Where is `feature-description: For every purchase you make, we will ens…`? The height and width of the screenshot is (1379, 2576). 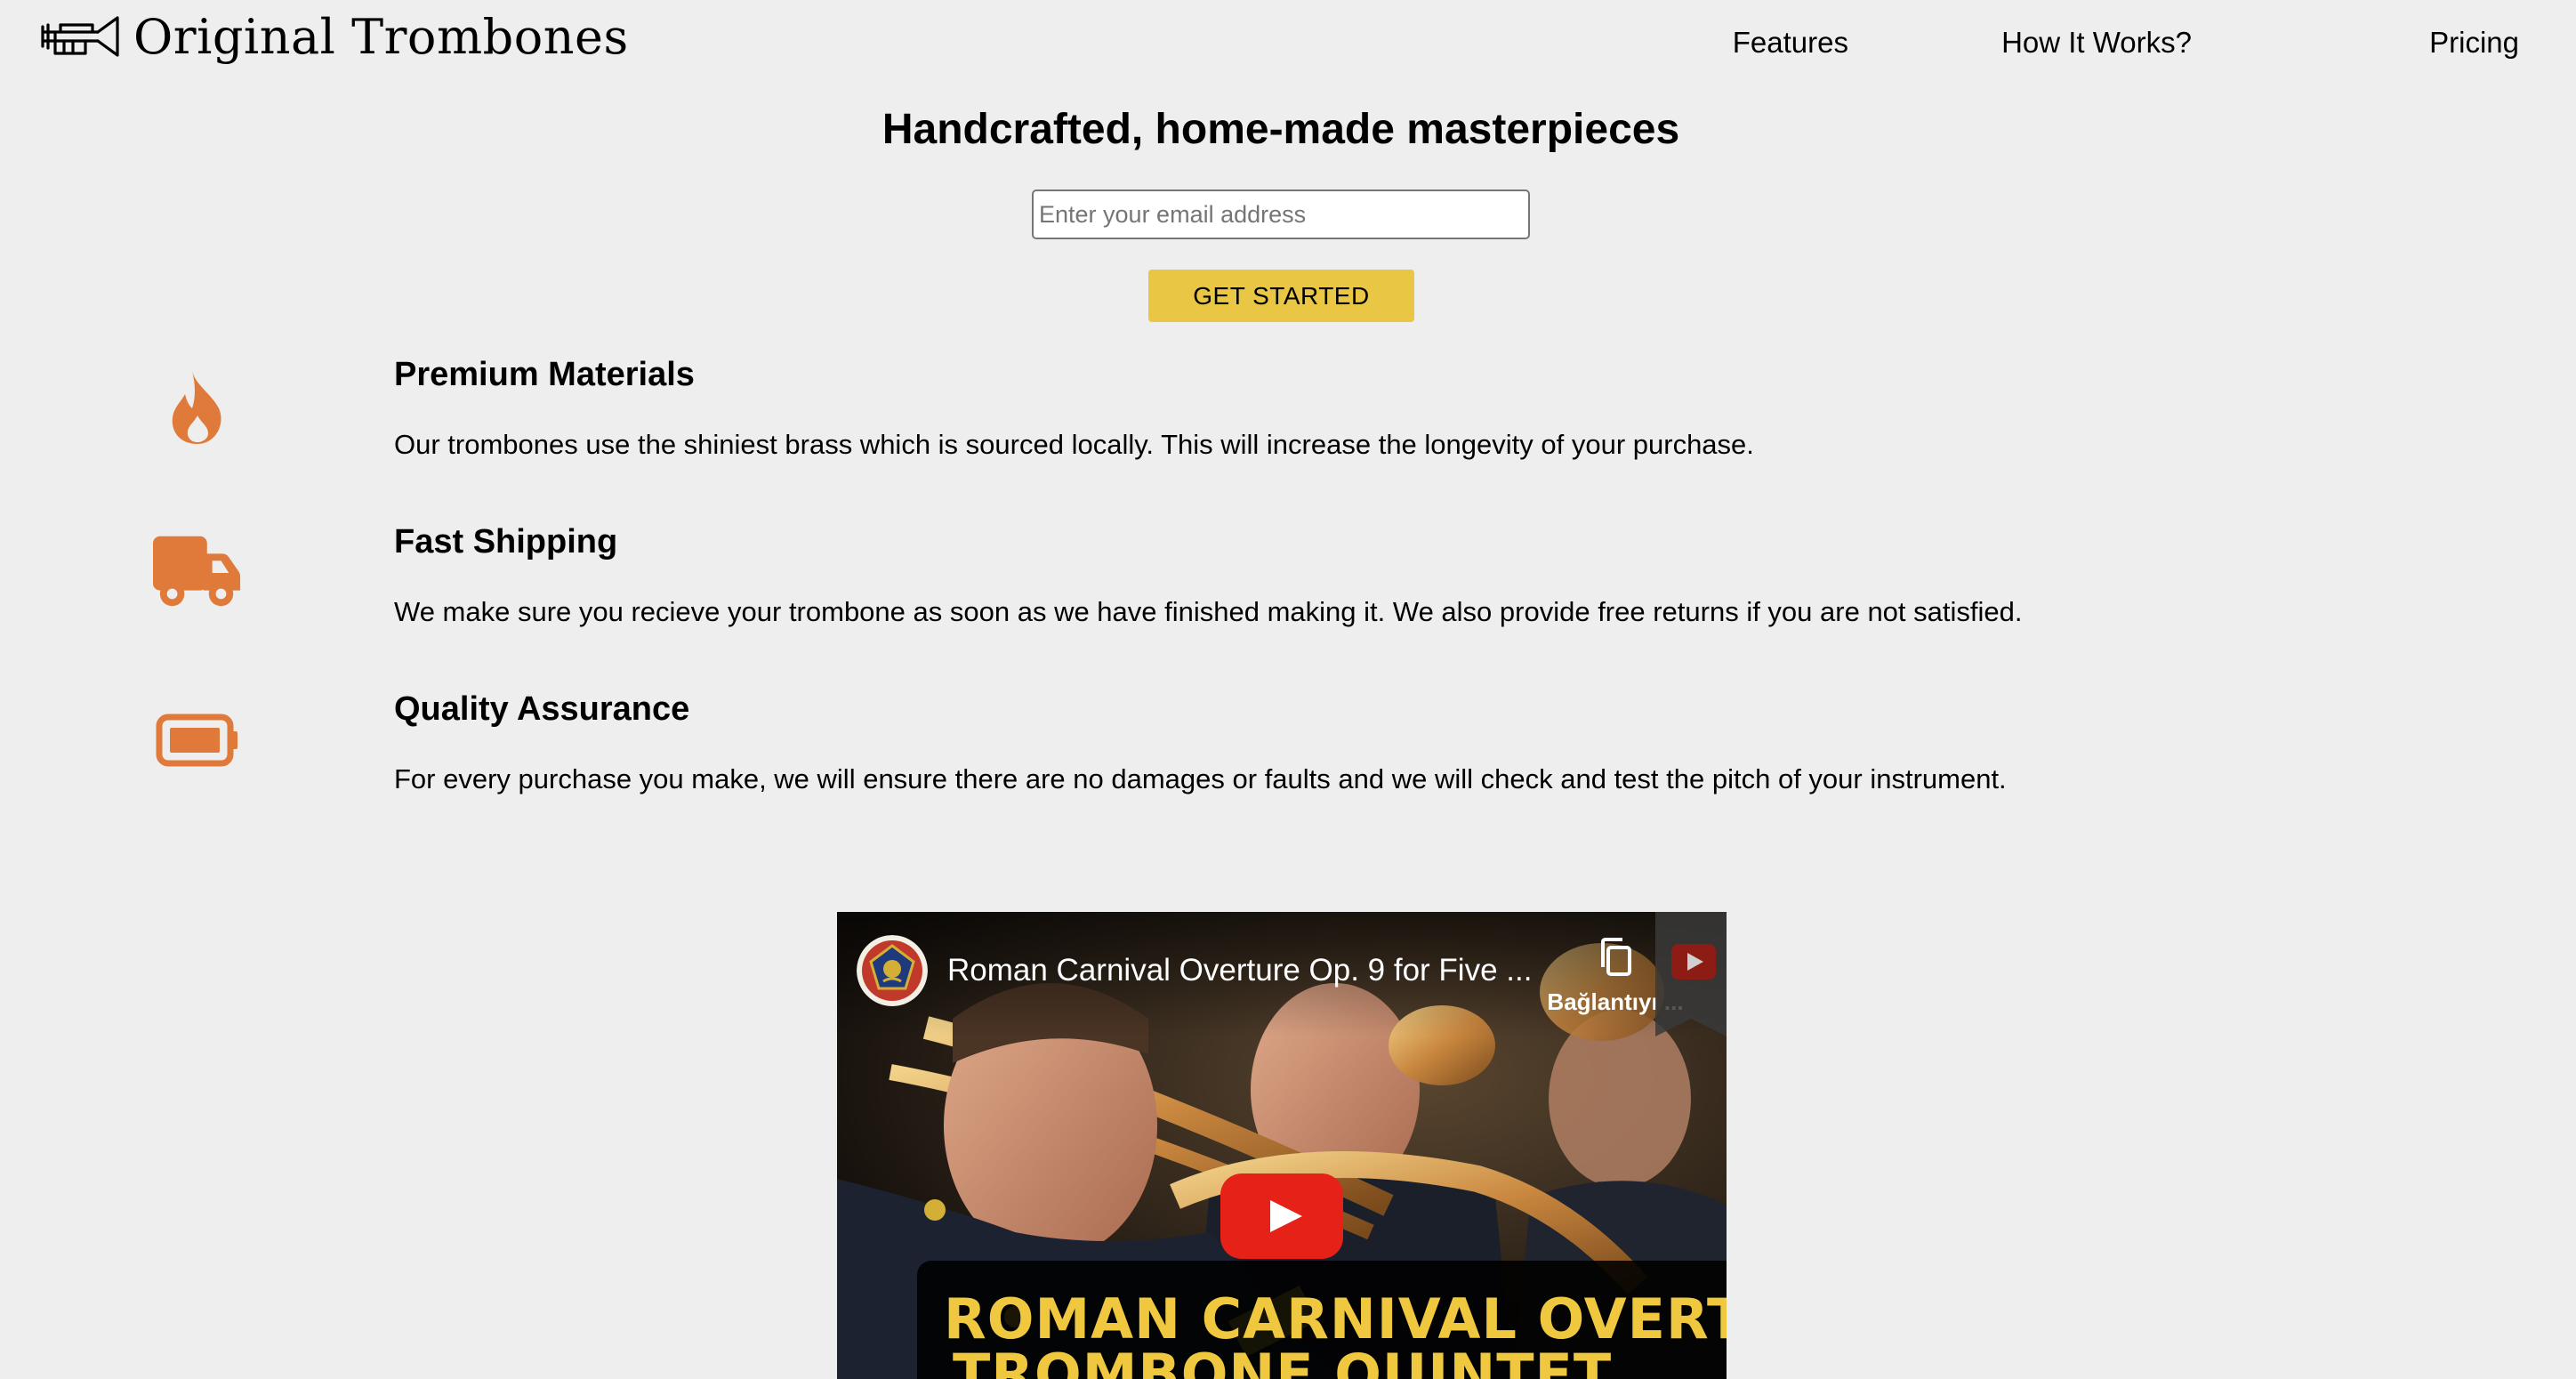 feature-description: For every purchase you make, we will ens… is located at coordinates (1200, 778).